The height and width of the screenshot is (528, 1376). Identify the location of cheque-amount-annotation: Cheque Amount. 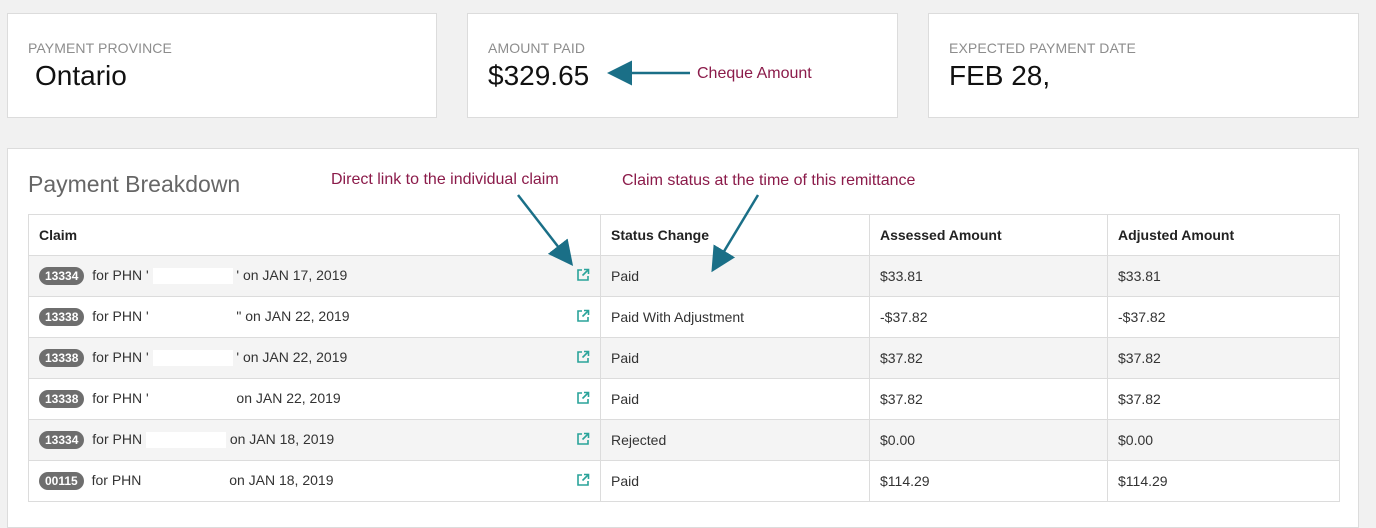
(754, 73).